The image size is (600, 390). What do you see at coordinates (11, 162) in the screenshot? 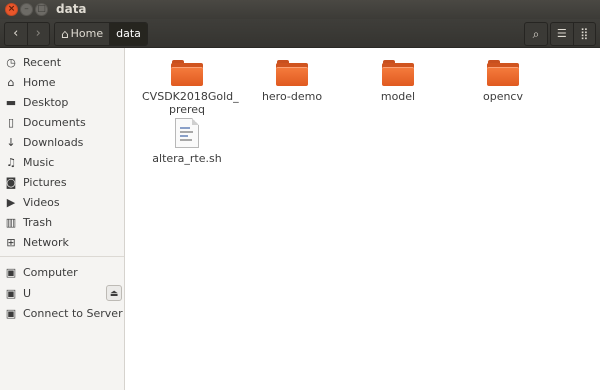
I see `music-icon: ♫` at bounding box center [11, 162].